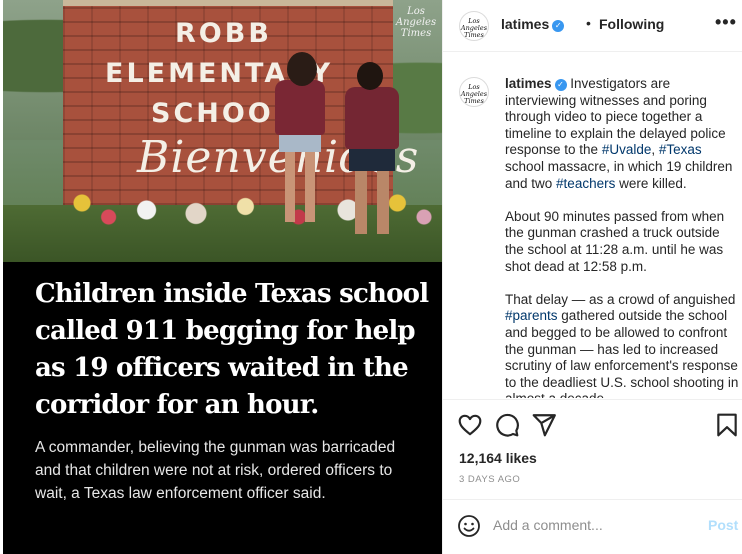 This screenshot has height=554, width=742. What do you see at coordinates (726, 22) in the screenshot?
I see `more-options-icon: •••` at bounding box center [726, 22].